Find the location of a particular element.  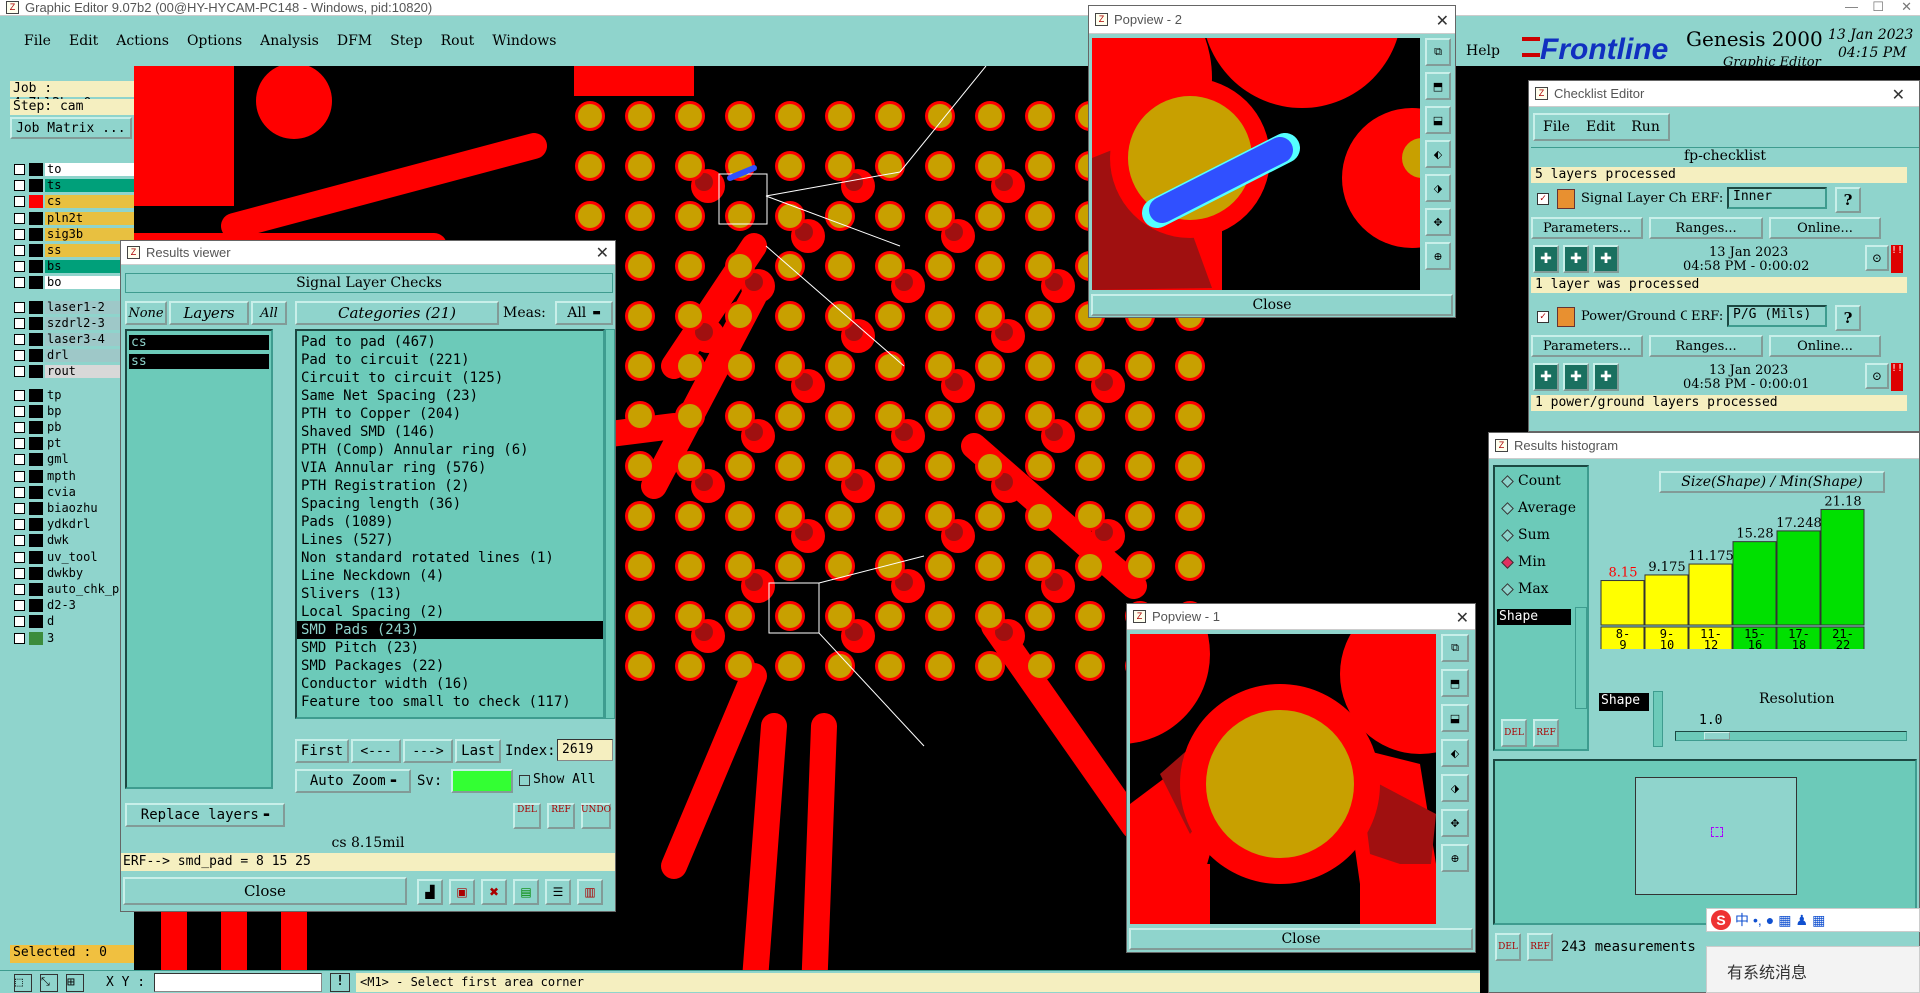

ime-toolbar: S 中 •, ● ▦ ♟ ▦ is located at coordinates (1813, 920).